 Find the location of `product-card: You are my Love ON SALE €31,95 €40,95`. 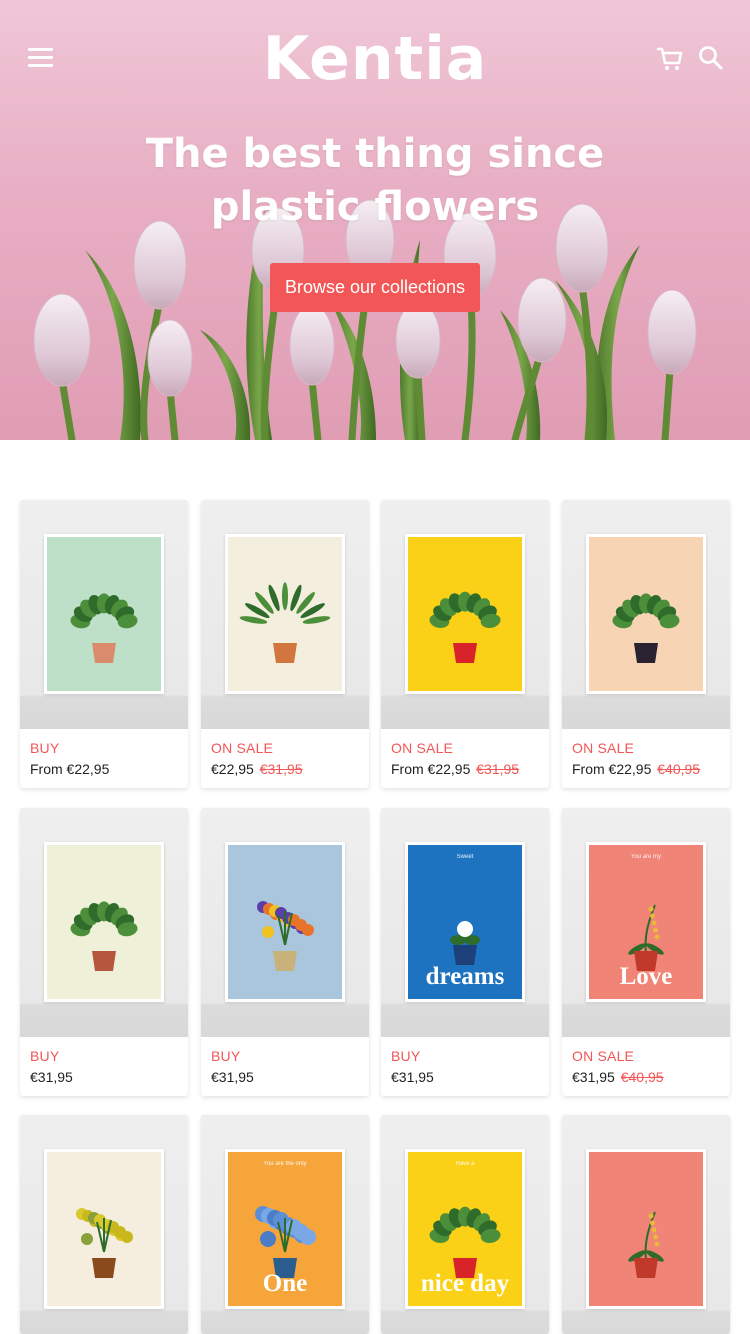

product-card: You are my Love ON SALE €31,95 €40,95 is located at coordinates (646, 952).